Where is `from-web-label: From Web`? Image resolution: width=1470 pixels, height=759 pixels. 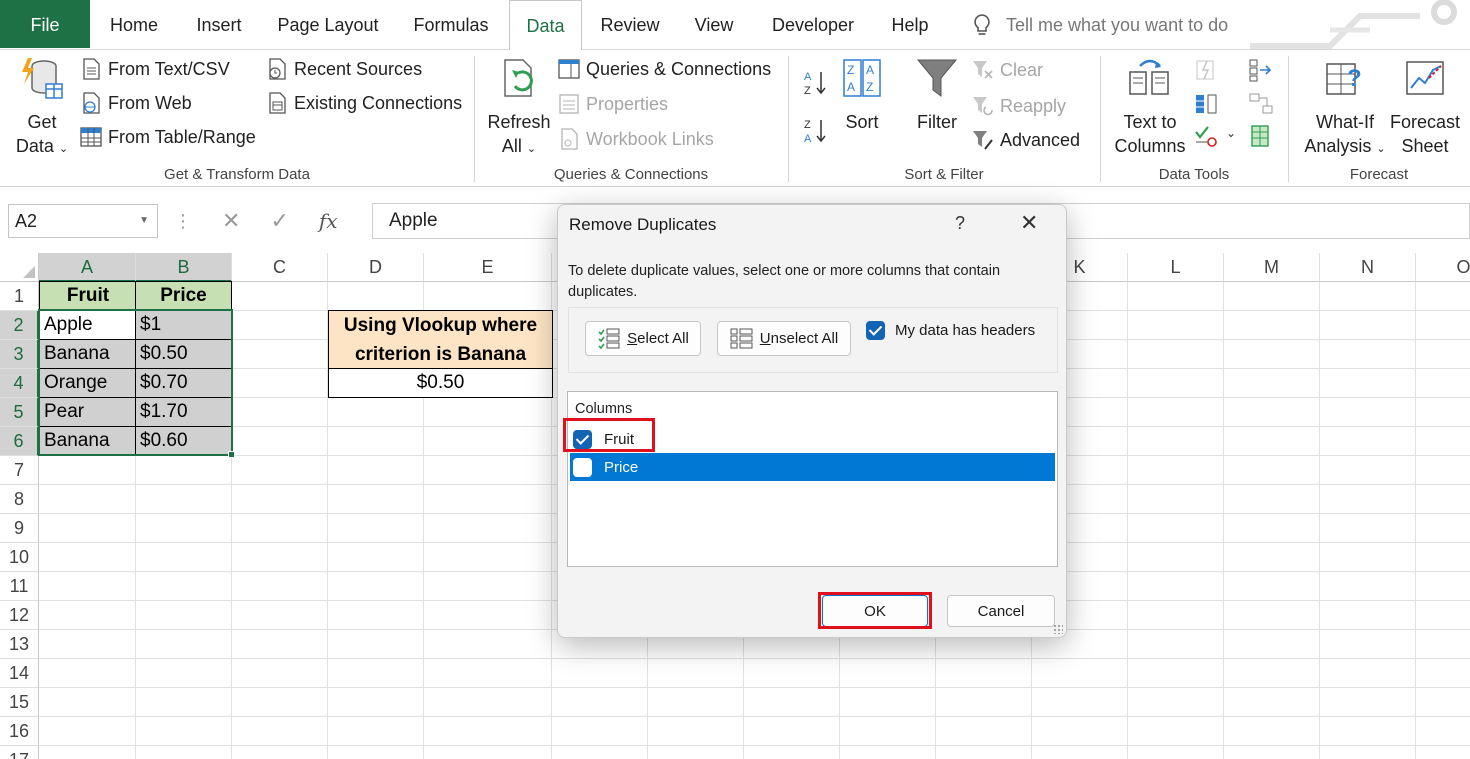 from-web-label: From Web is located at coordinates (150, 102).